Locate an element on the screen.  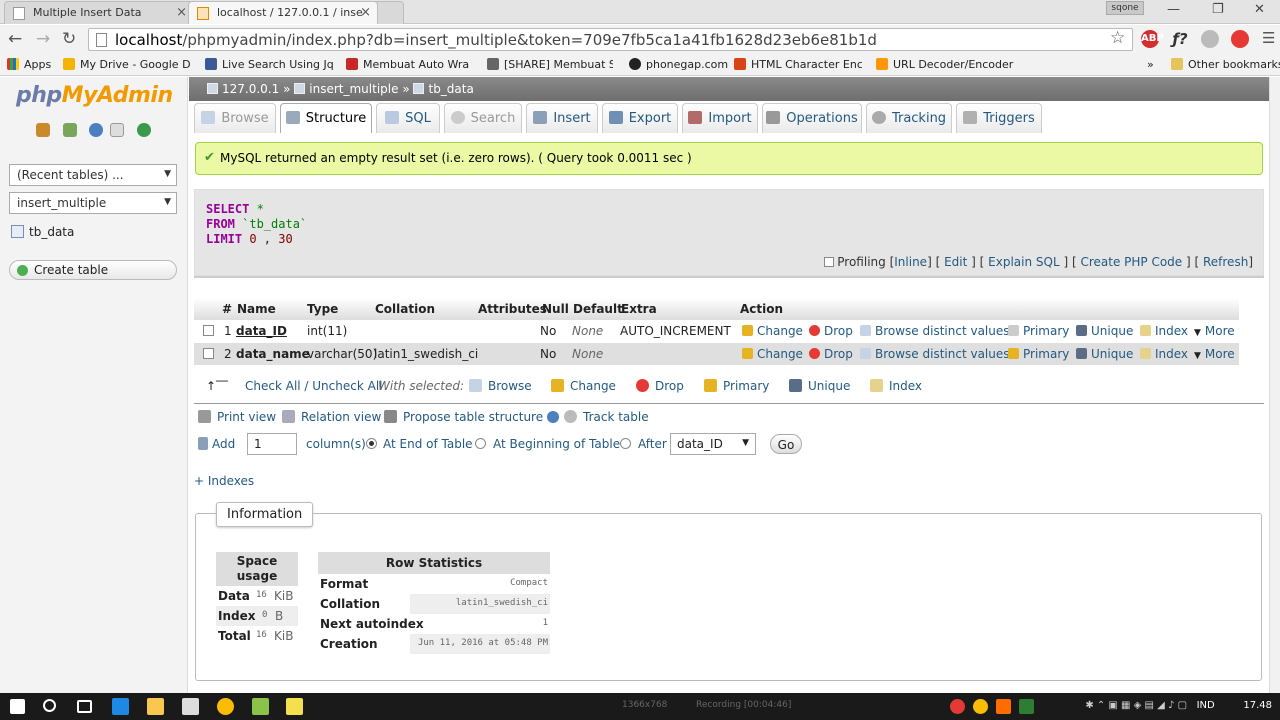
bookmark-phonegap: phonegap.com is located at coordinates (679, 64).